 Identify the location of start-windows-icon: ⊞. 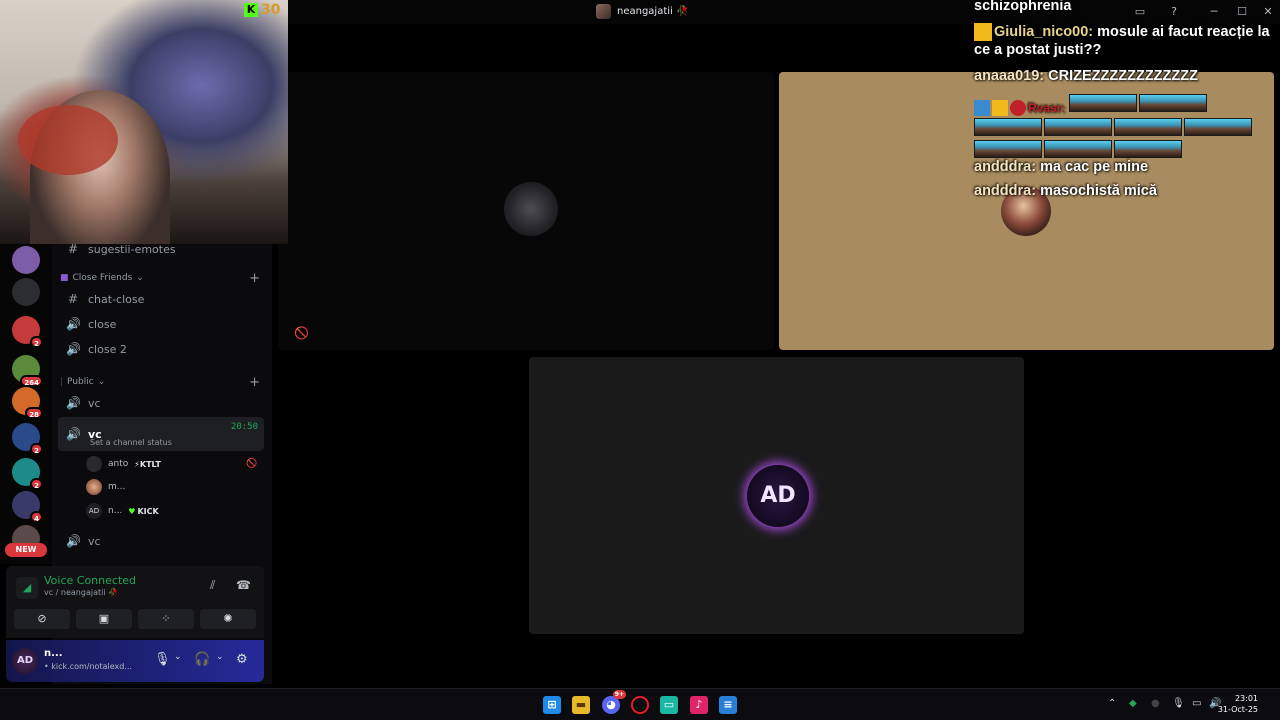
(552, 705).